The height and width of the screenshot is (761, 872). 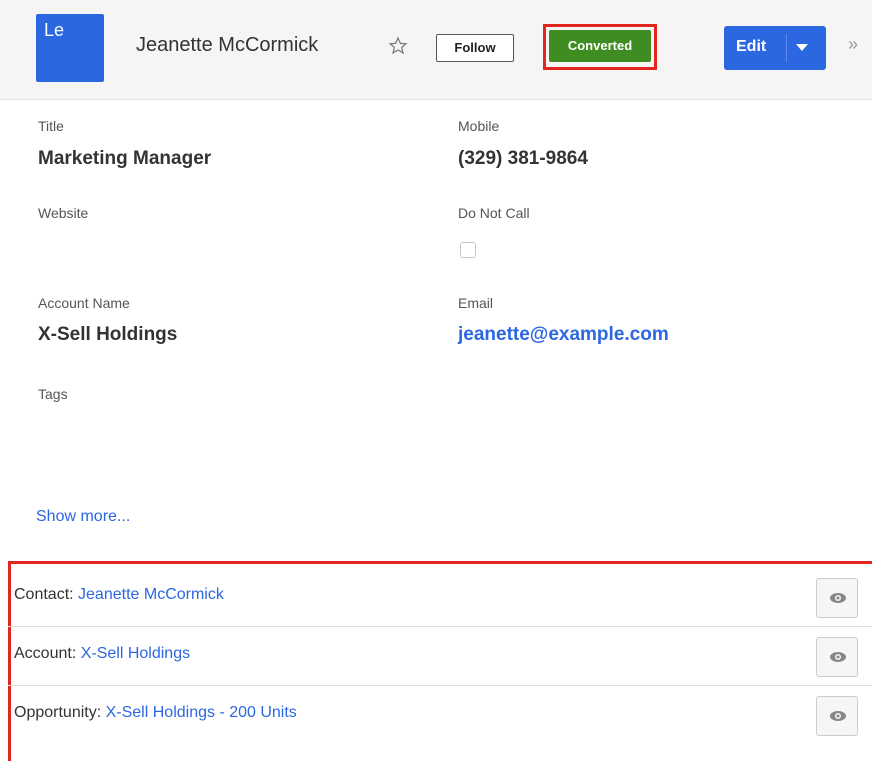 I want to click on converted-status-badge: Converted, so click(x=600, y=46).